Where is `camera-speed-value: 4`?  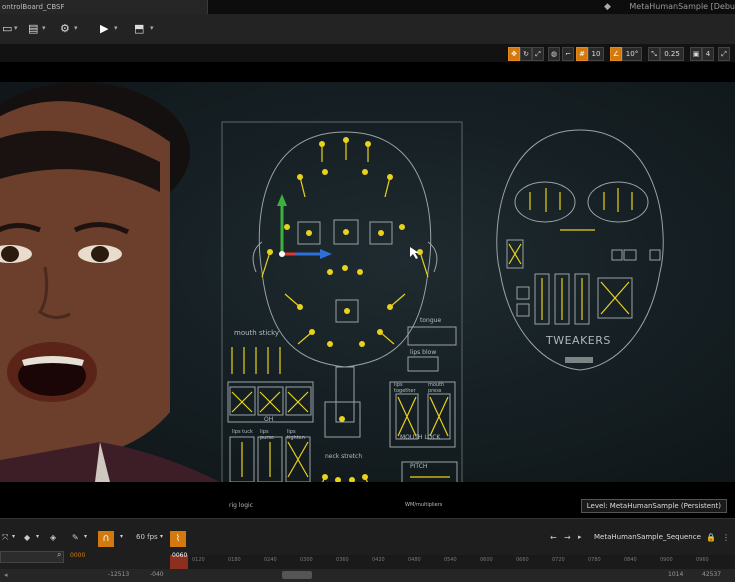
camera-speed-value: 4 is located at coordinates (708, 54).